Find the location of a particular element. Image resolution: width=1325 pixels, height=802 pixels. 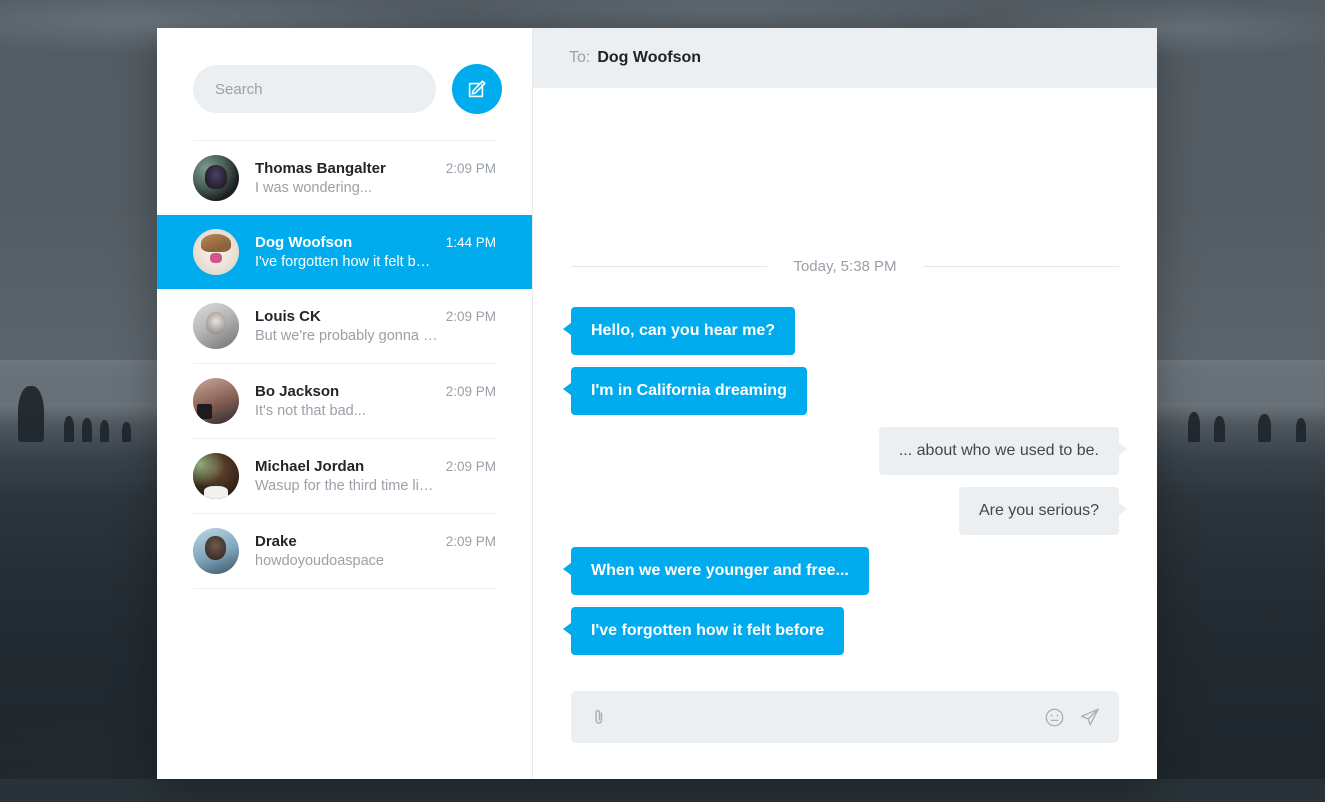

paper-plane-icon is located at coordinates (1090, 717).